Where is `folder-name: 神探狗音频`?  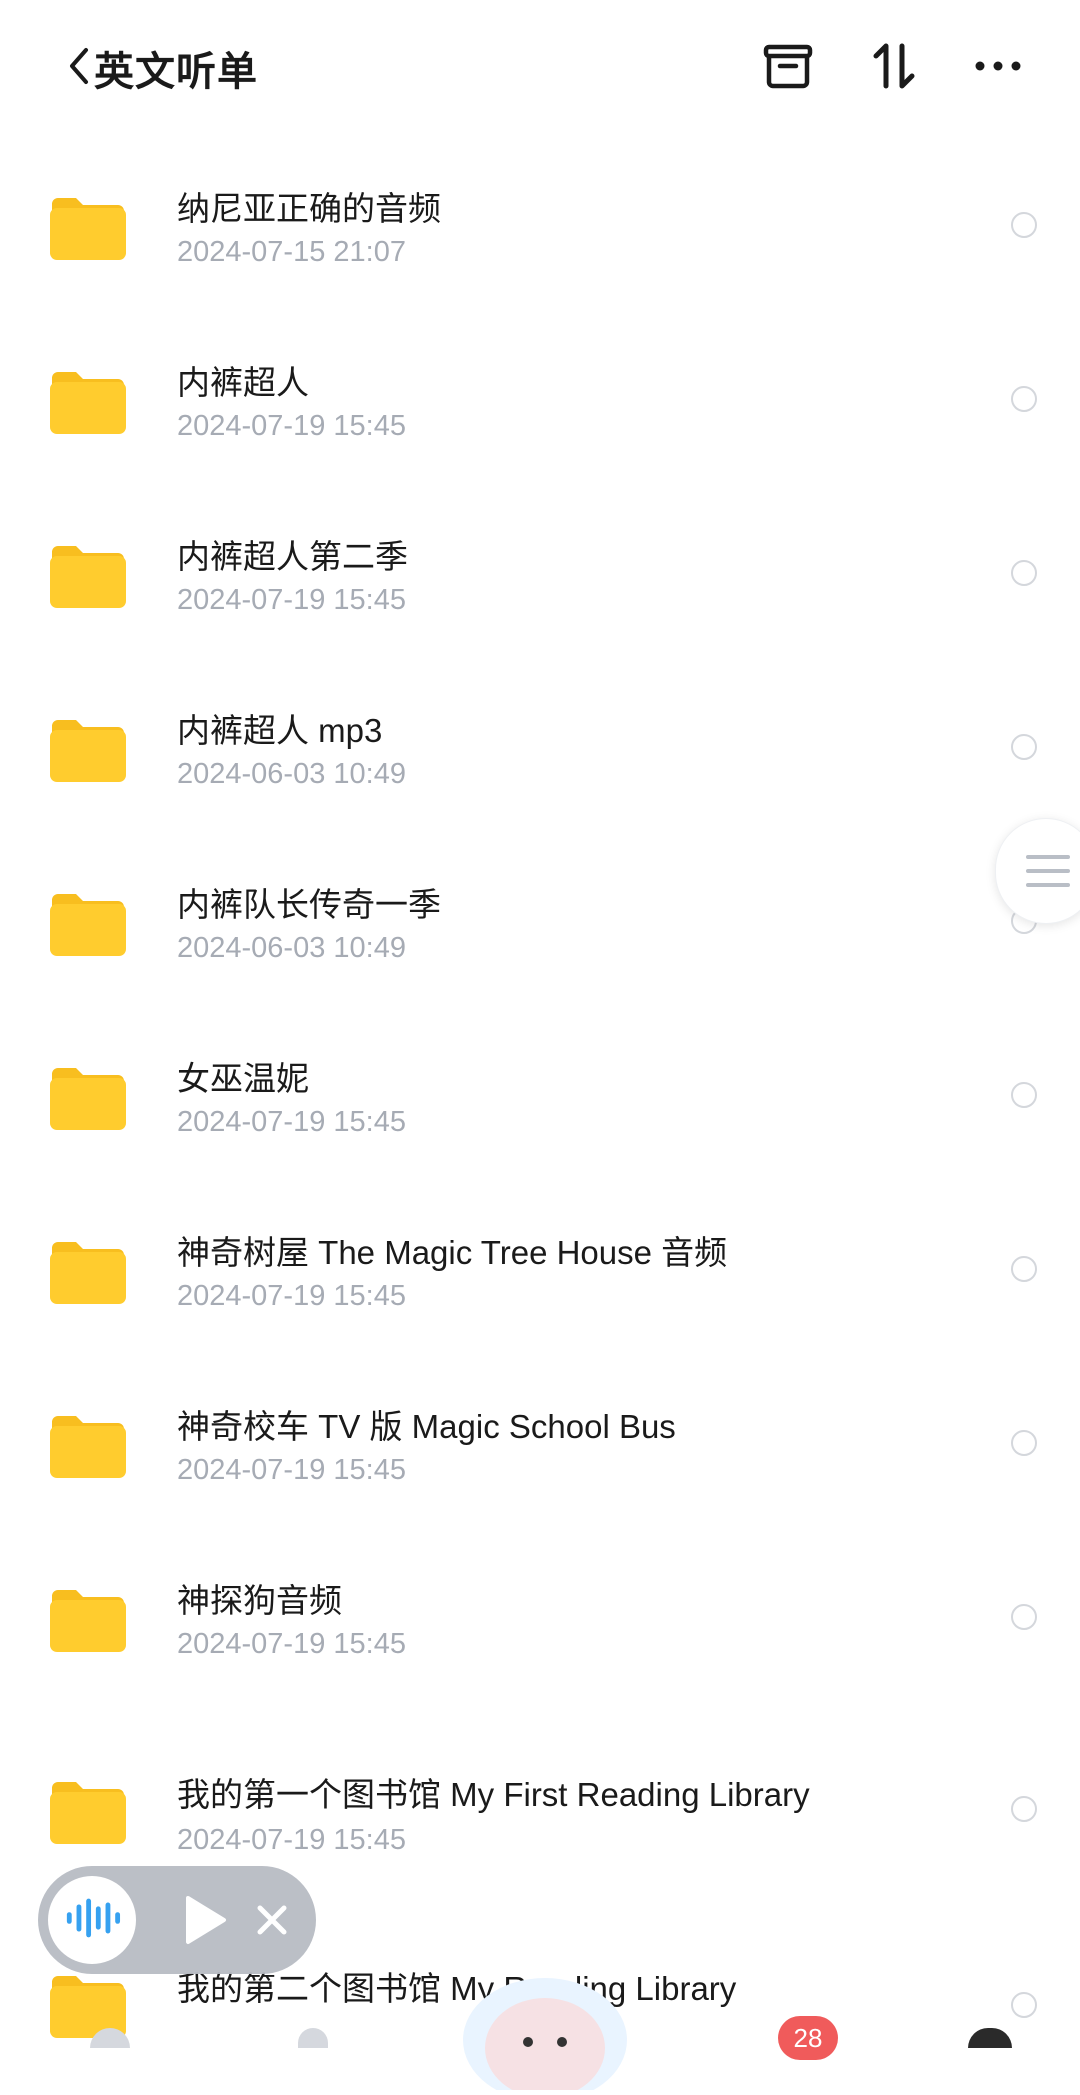
folder-name: 神探狗音频 is located at coordinates (259, 1600).